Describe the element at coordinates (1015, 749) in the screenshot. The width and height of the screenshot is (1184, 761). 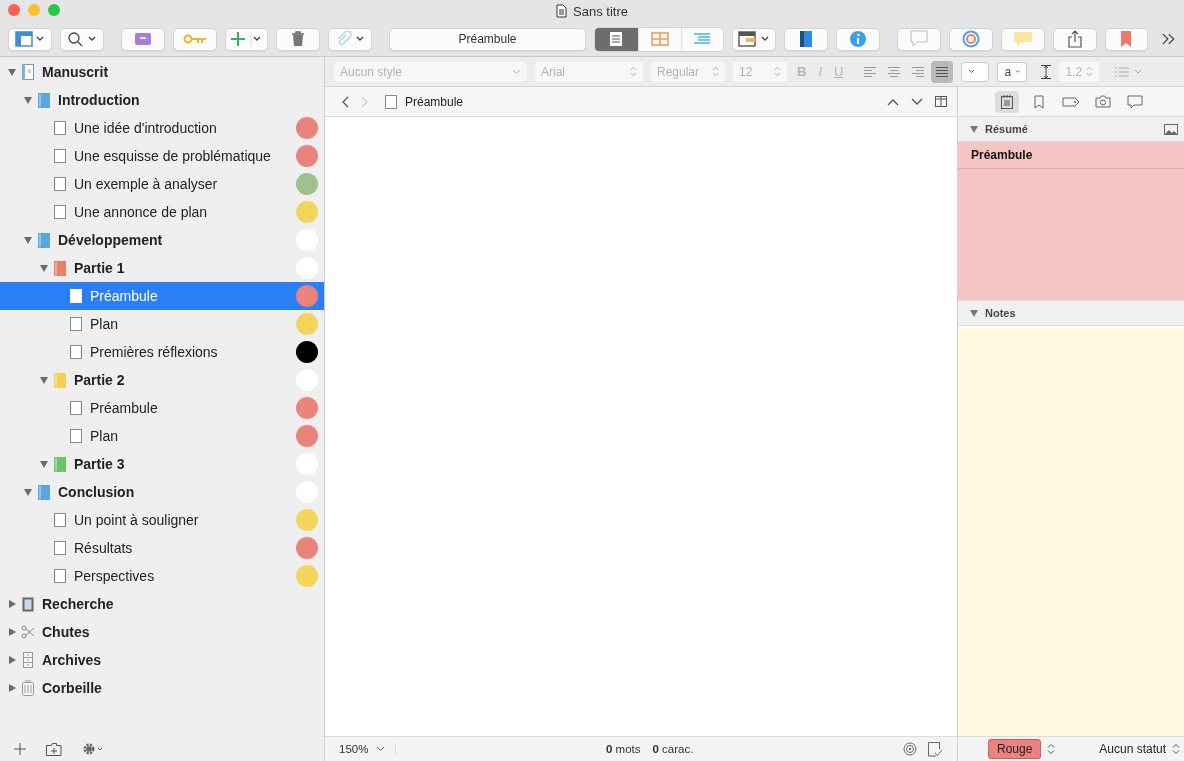
I see `label-dropdown: Rouge` at that location.